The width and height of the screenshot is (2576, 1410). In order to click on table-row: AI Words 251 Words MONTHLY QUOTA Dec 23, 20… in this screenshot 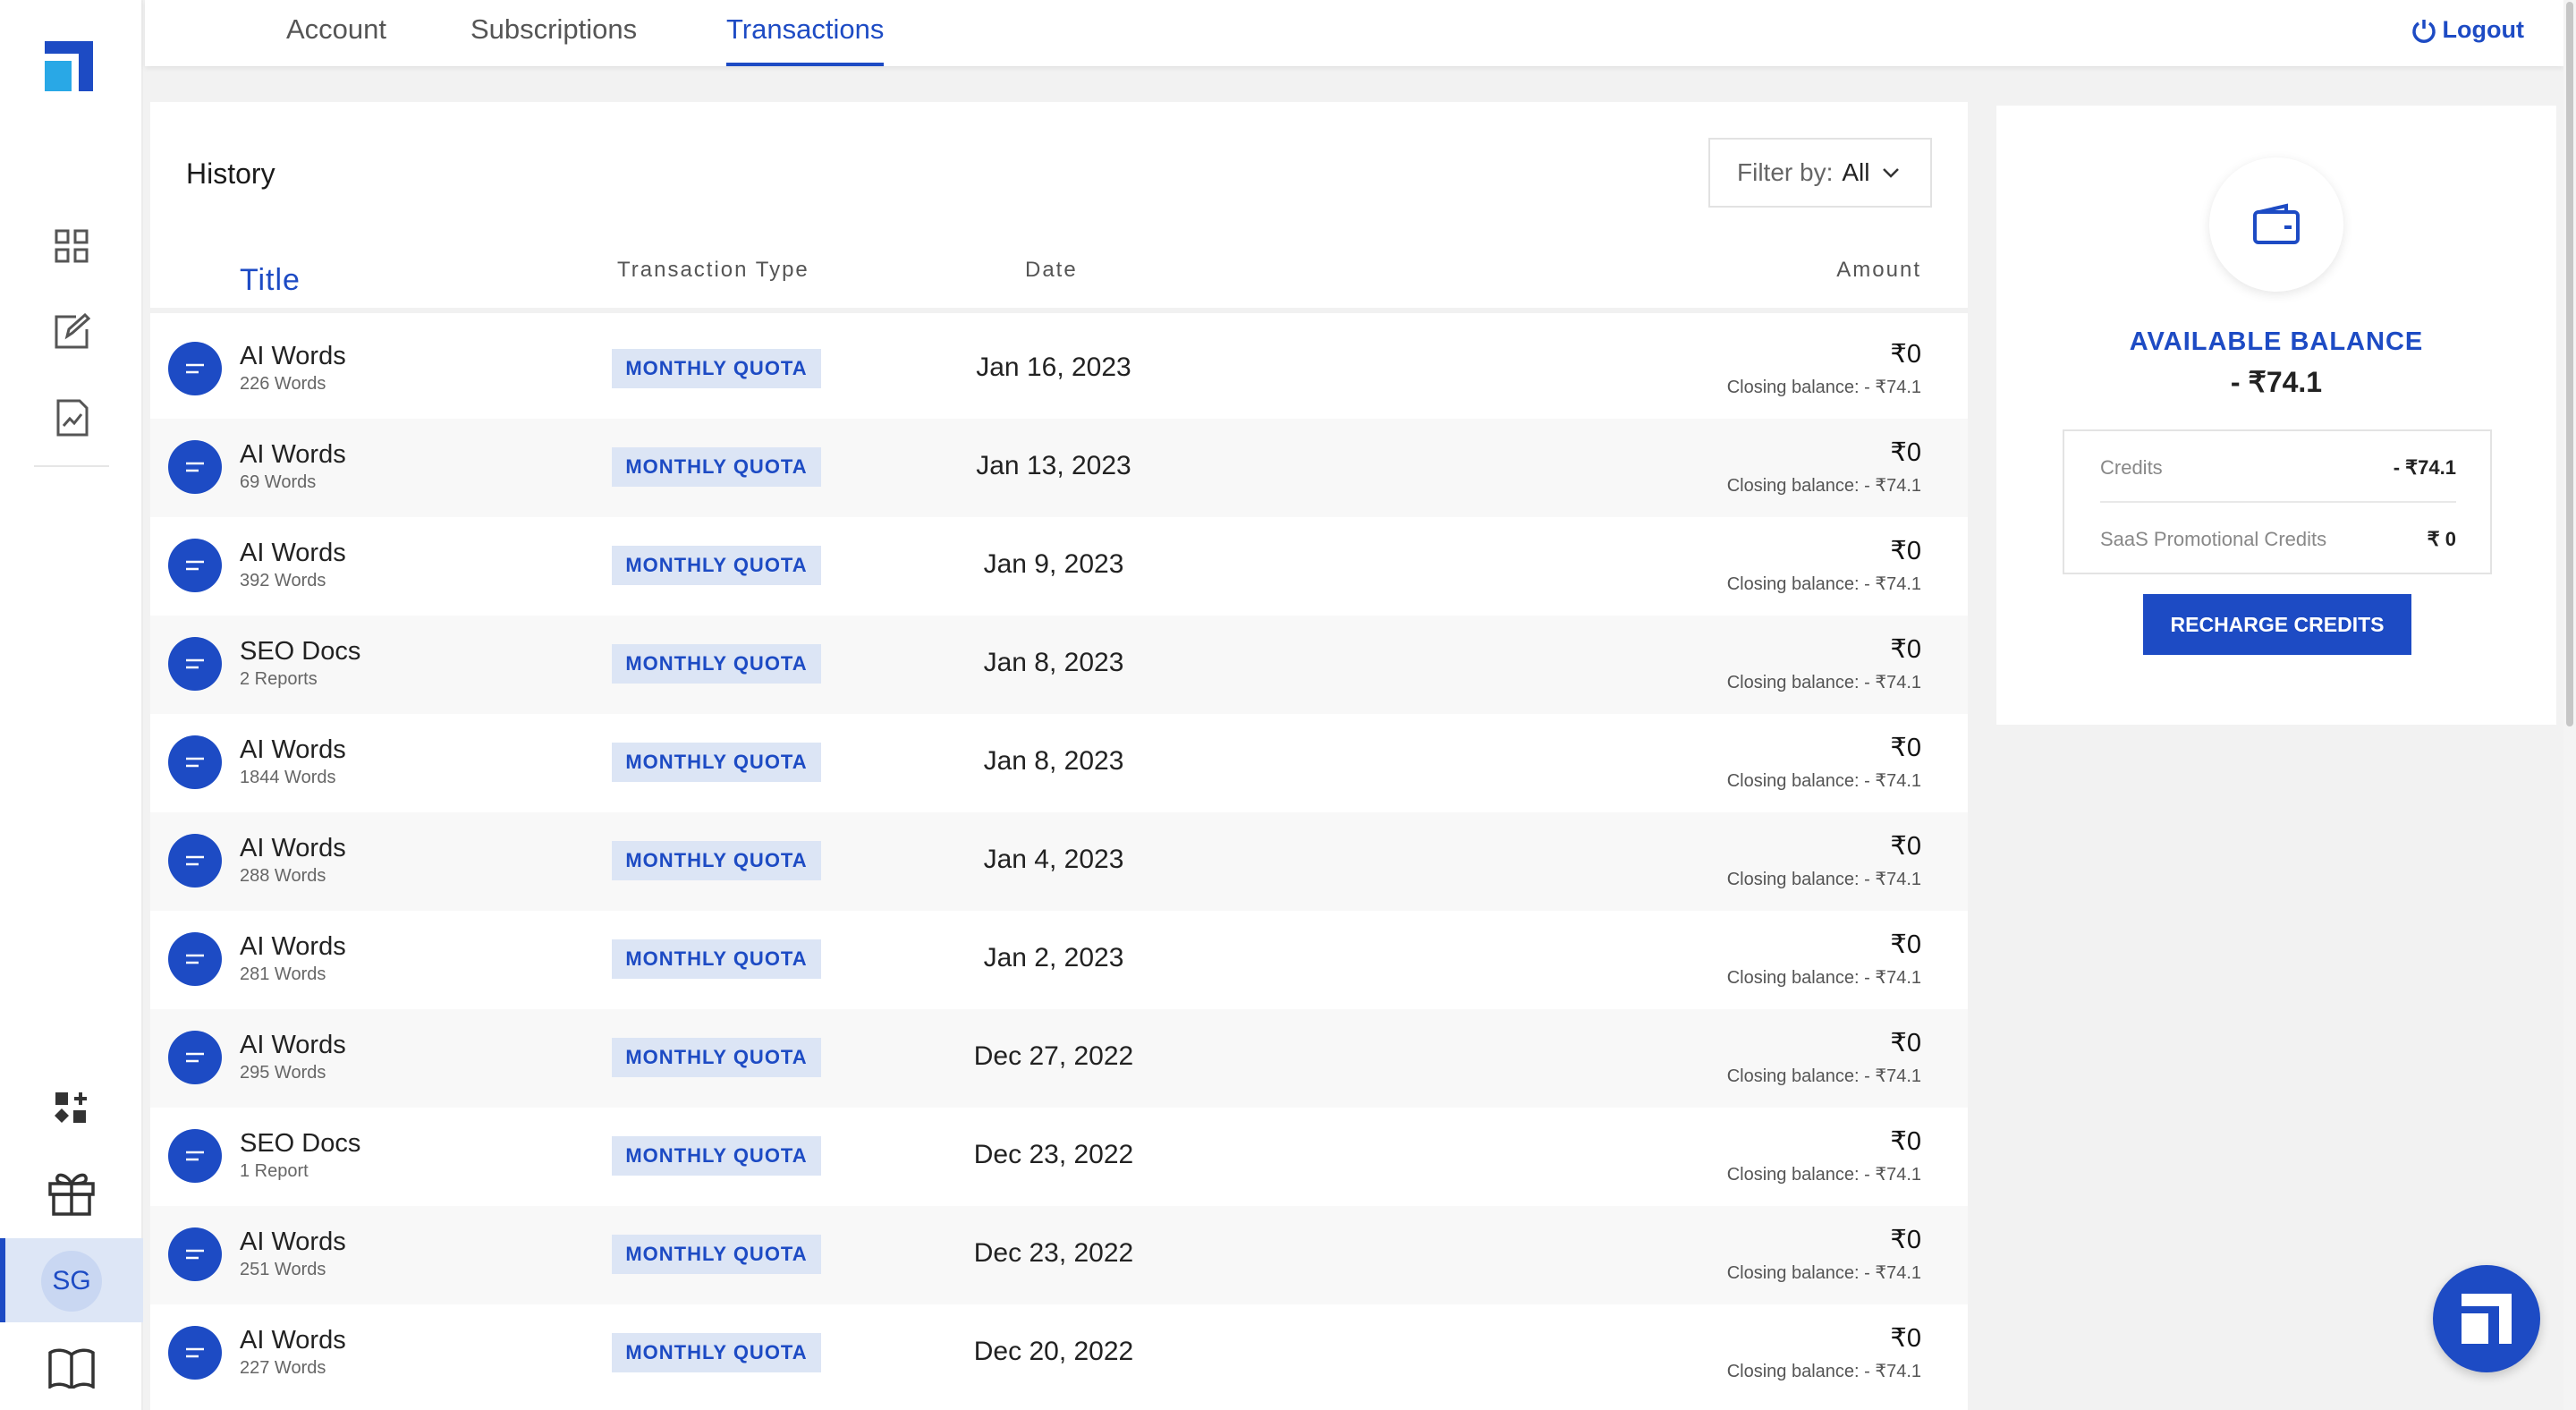, I will do `click(1059, 1255)`.